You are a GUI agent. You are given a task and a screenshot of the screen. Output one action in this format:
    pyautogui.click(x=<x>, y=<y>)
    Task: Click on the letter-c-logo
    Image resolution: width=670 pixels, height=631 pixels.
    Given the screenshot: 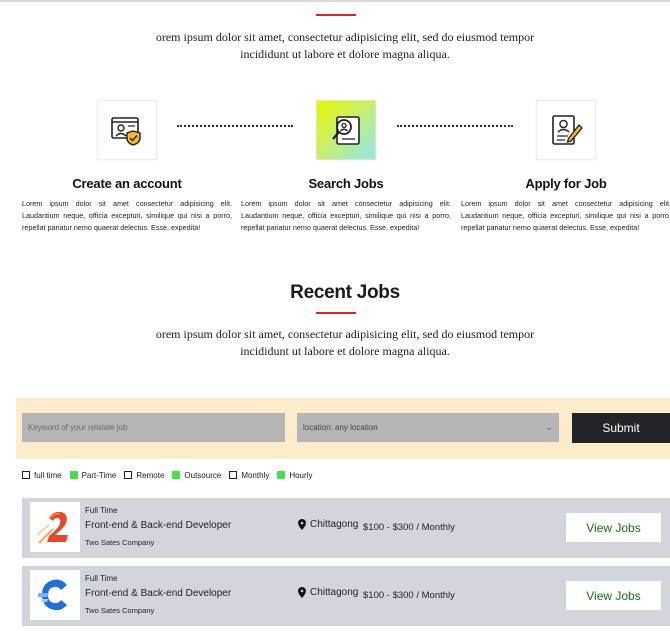 What is the action you would take?
    pyautogui.click(x=52, y=595)
    